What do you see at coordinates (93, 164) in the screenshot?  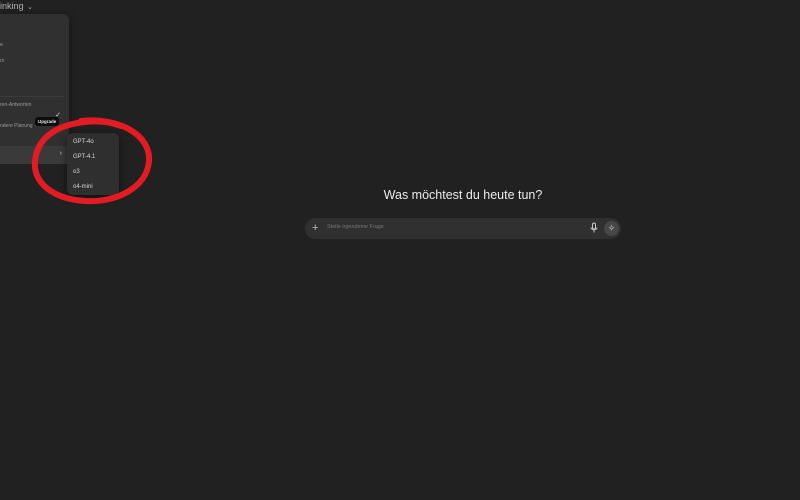 I see `more-models-submenu: GPT-4o GPT-4.1 o3 o4-mini` at bounding box center [93, 164].